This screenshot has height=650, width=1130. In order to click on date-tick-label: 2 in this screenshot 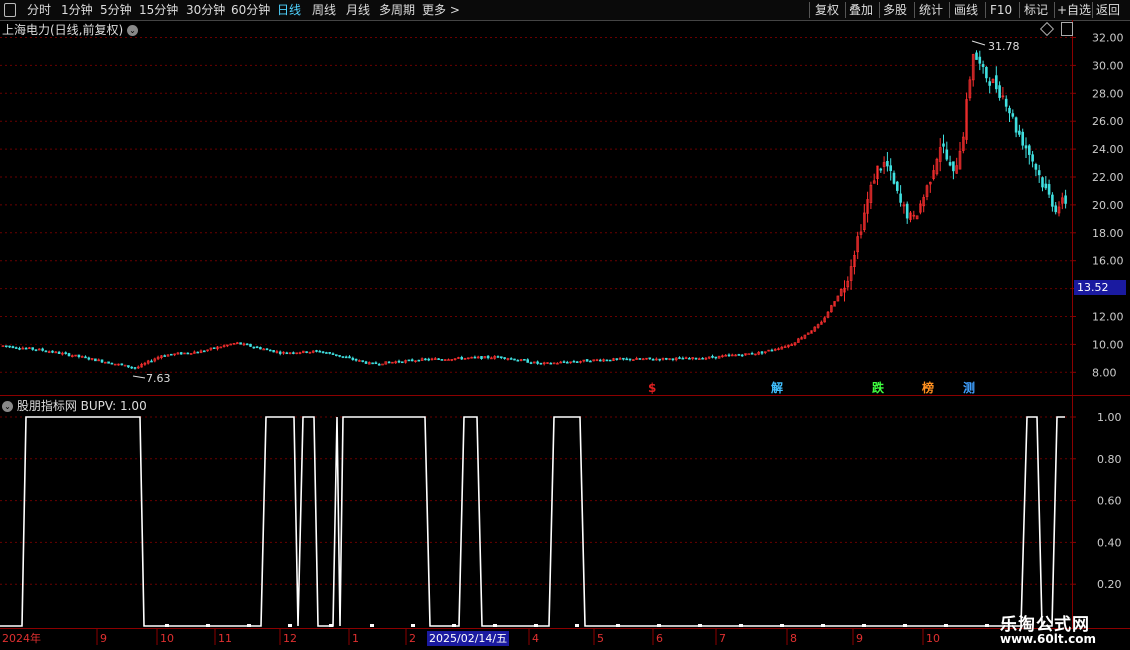, I will do `click(412, 638)`.